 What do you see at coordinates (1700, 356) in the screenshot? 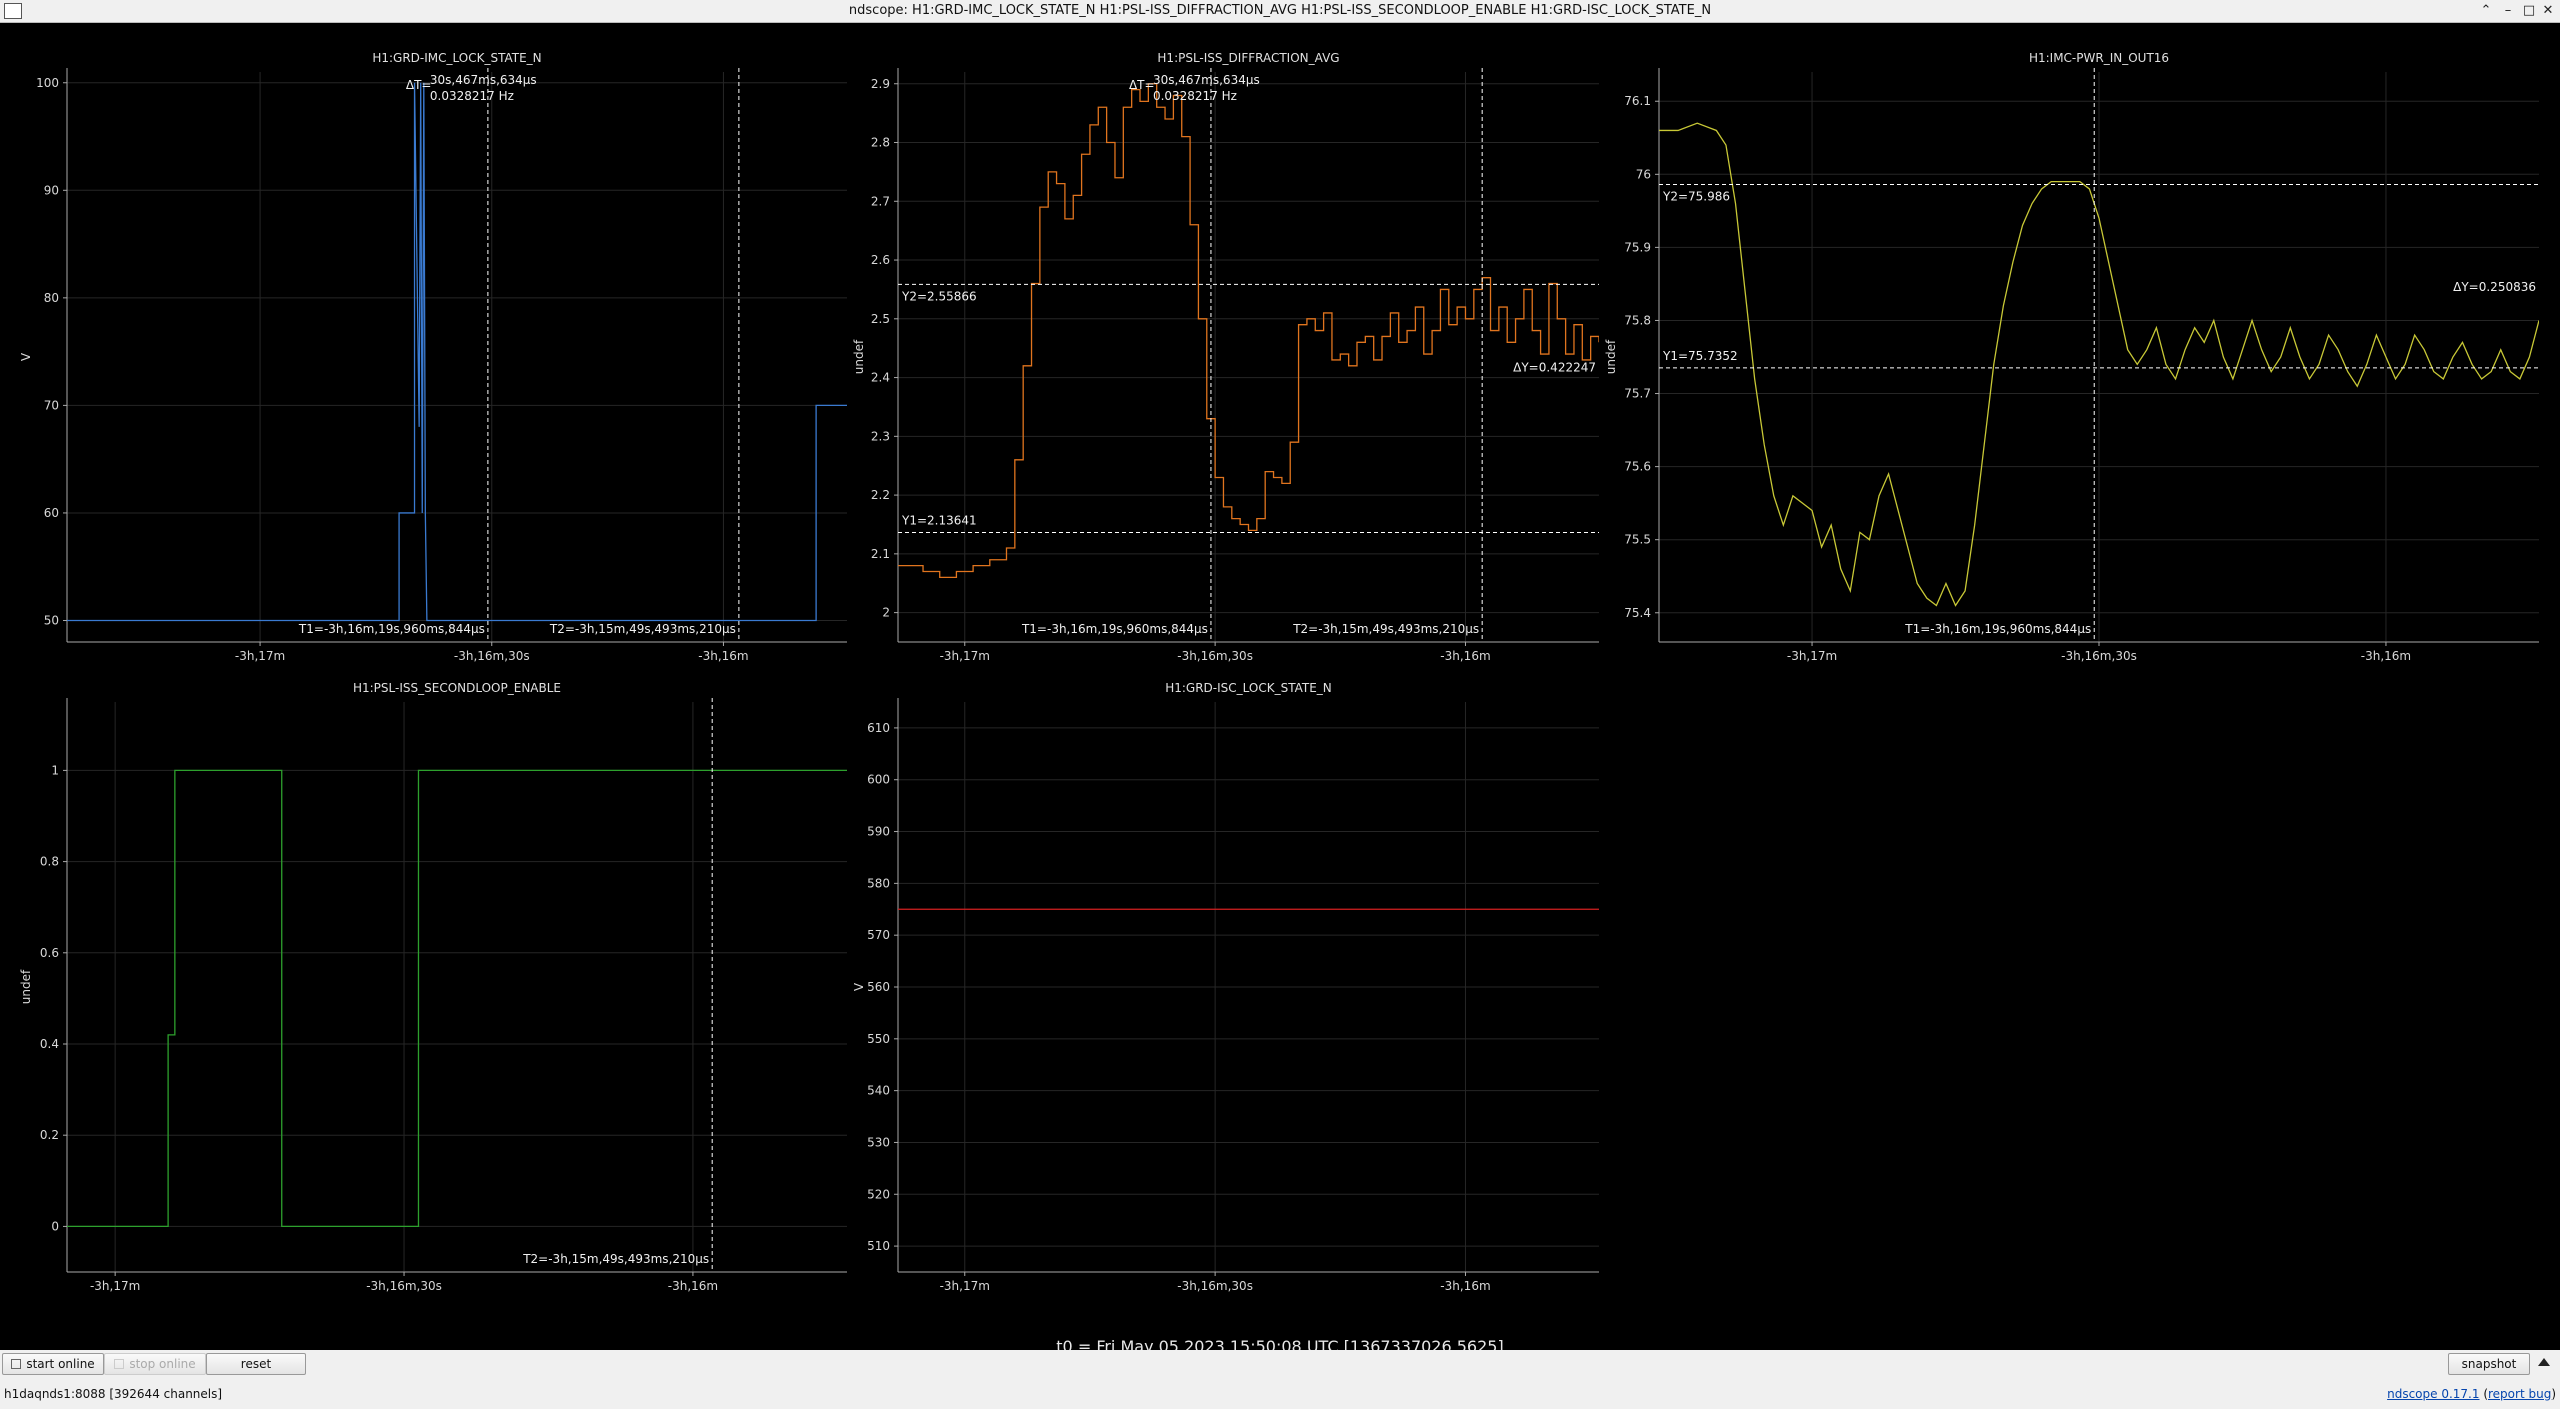
I see `plot3-y1-label: Y1=75.7352` at bounding box center [1700, 356].